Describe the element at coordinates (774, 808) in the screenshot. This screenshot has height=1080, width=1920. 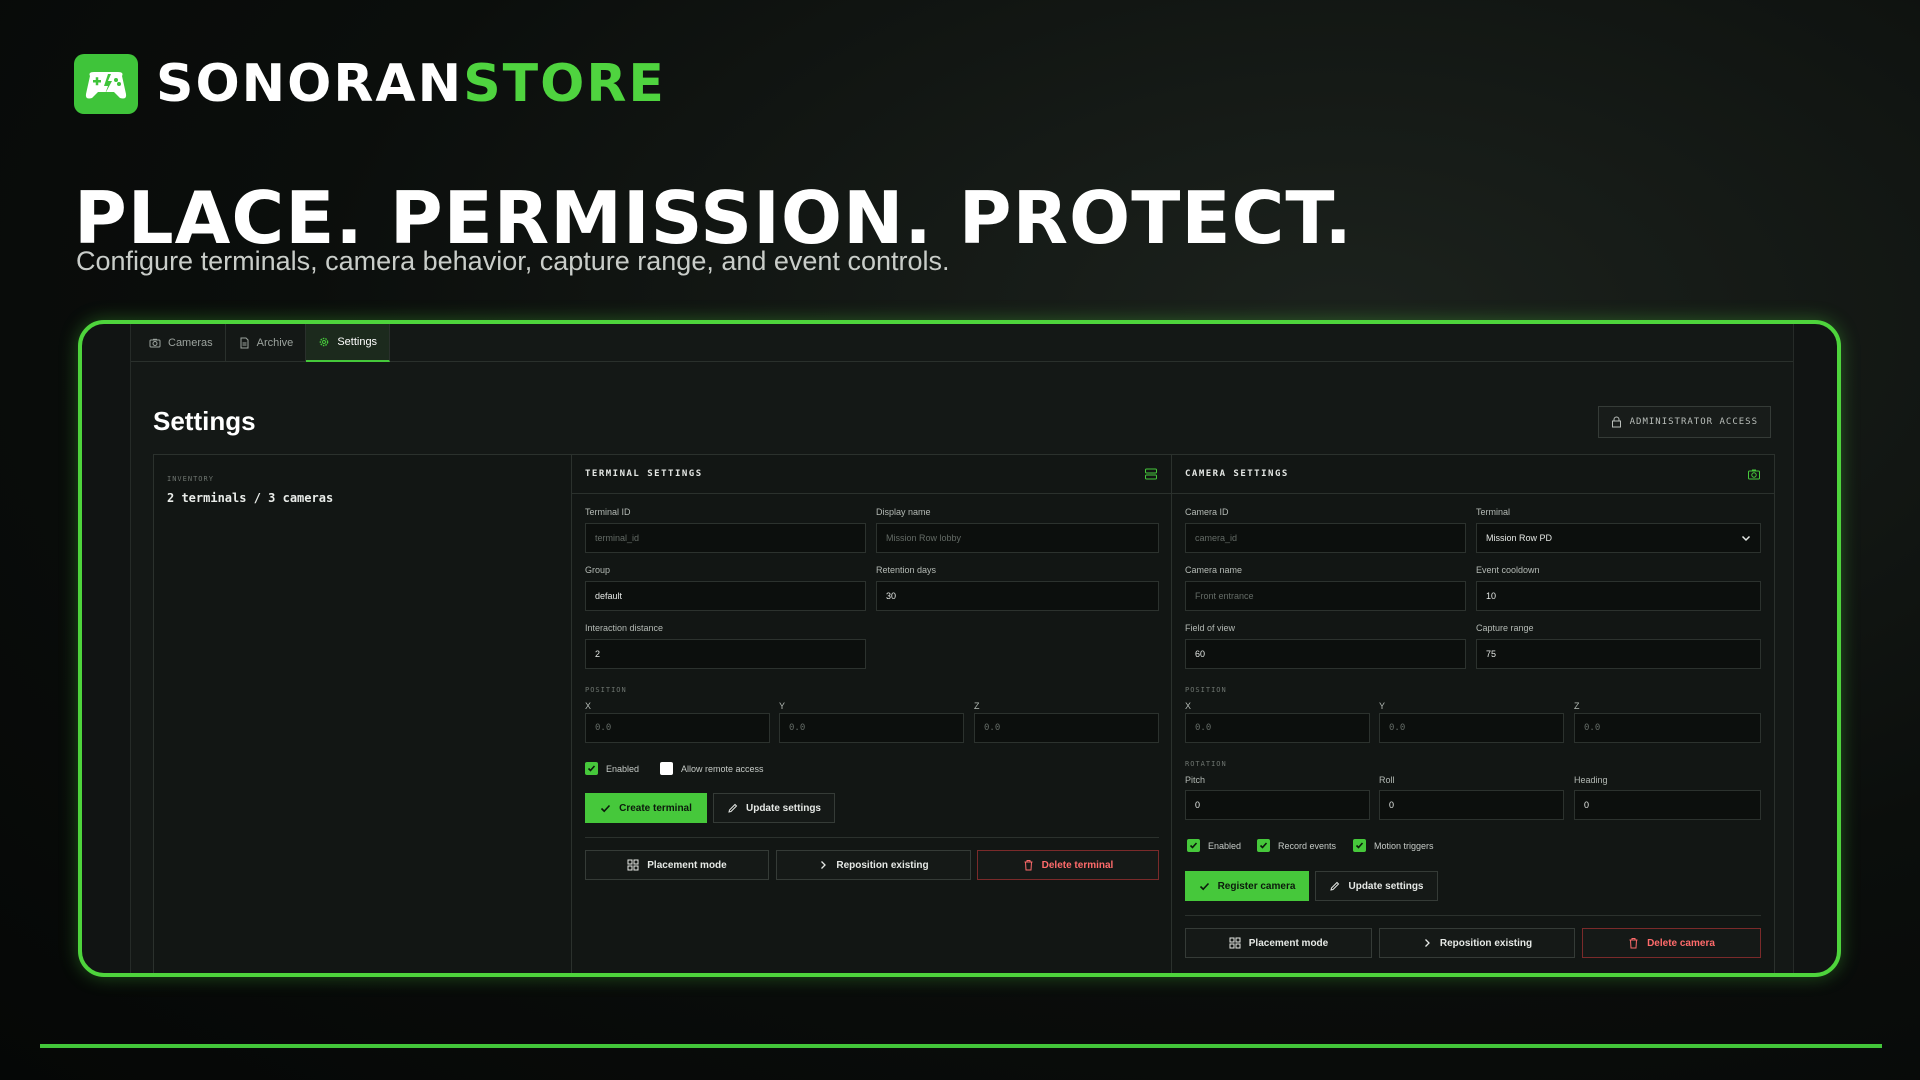
I see `update-terminal-settings-button: Update settings` at that location.